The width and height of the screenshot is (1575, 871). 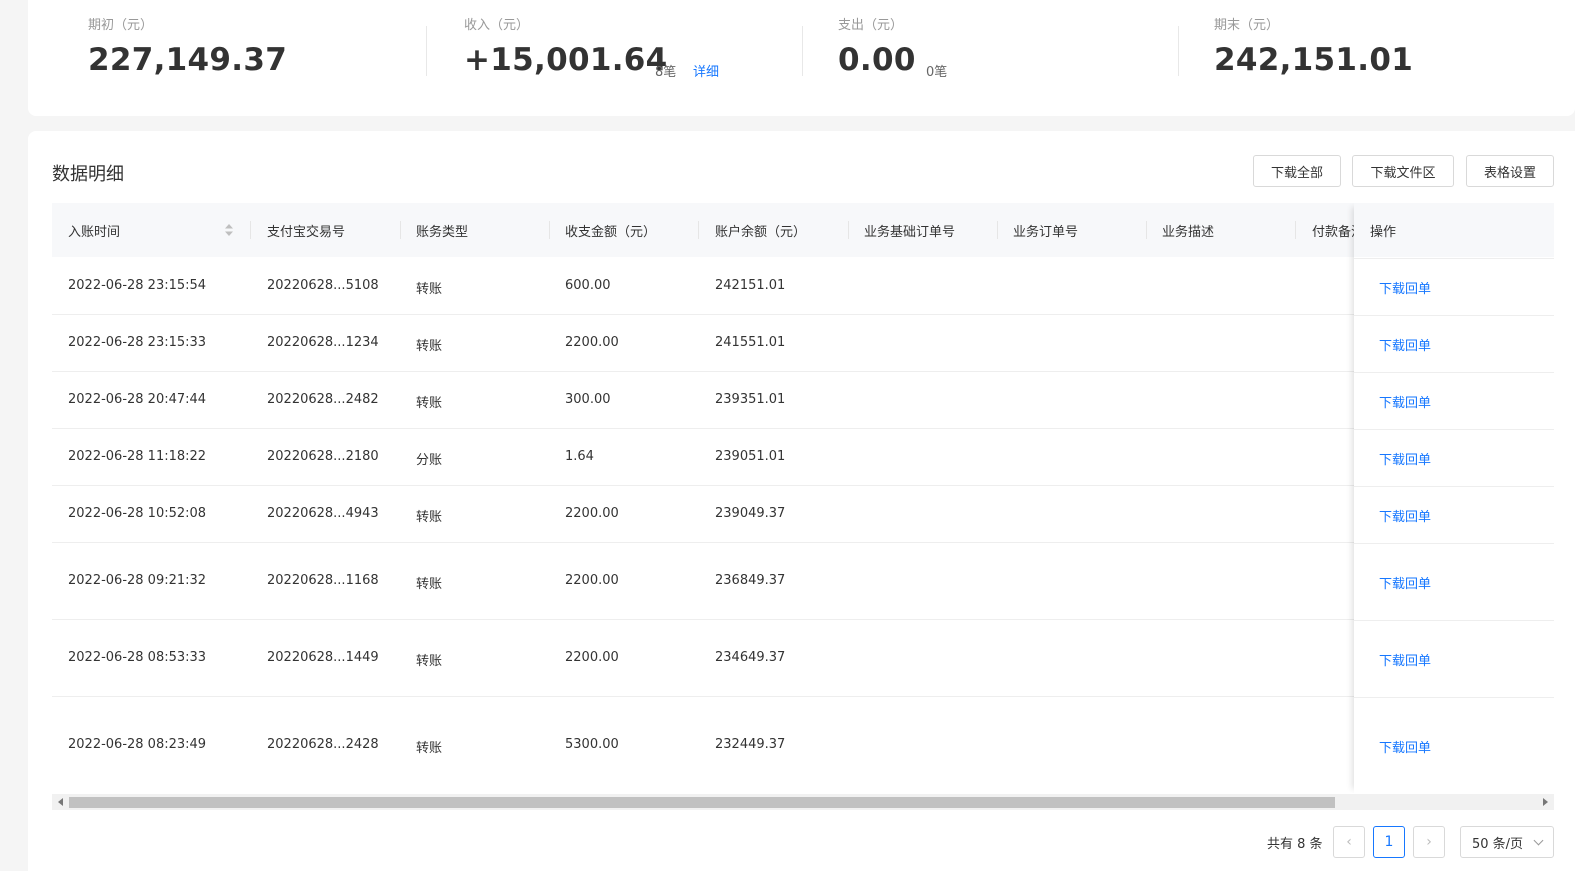 What do you see at coordinates (750, 513) in the screenshot?
I see `cell-balance: 239049.37` at bounding box center [750, 513].